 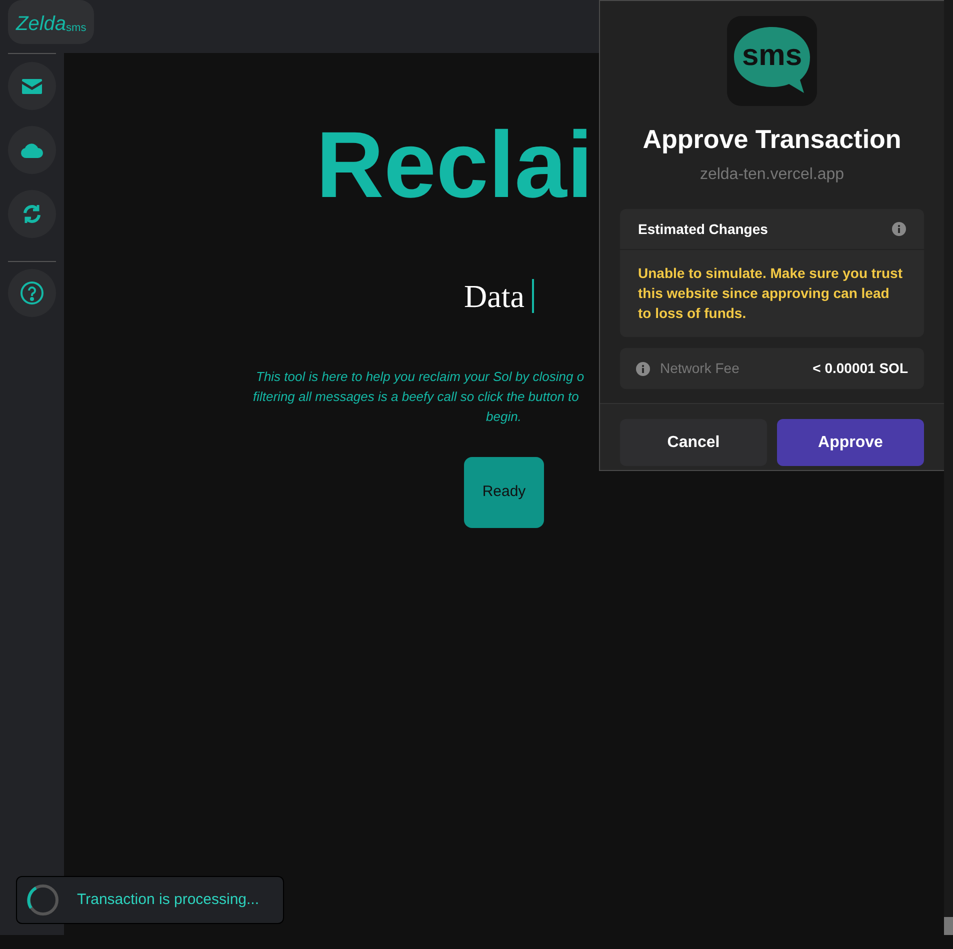 I want to click on logo-suffix: sms, so click(x=76, y=28).